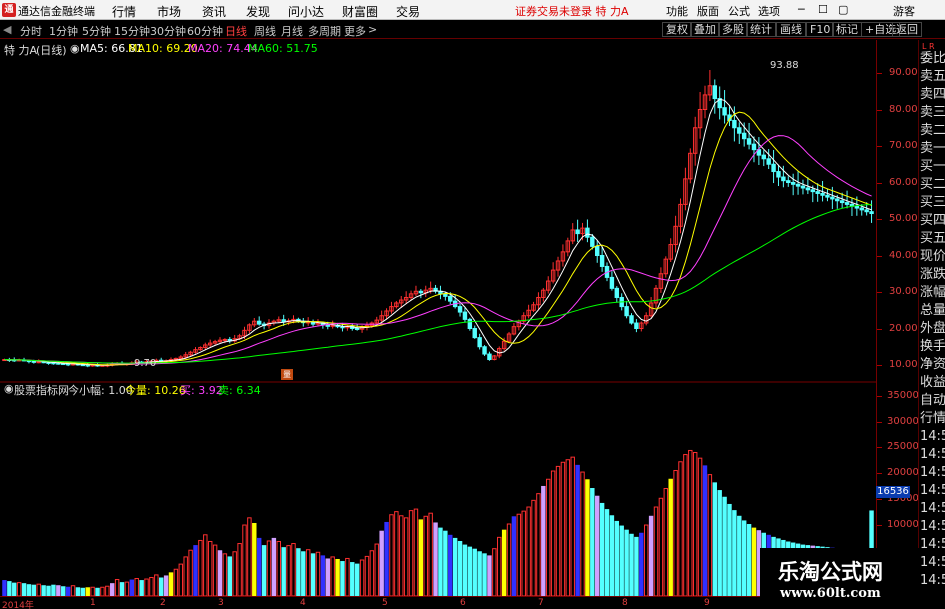  Describe the element at coordinates (292, 31) in the screenshot. I see `period-monthly: 月线` at that location.